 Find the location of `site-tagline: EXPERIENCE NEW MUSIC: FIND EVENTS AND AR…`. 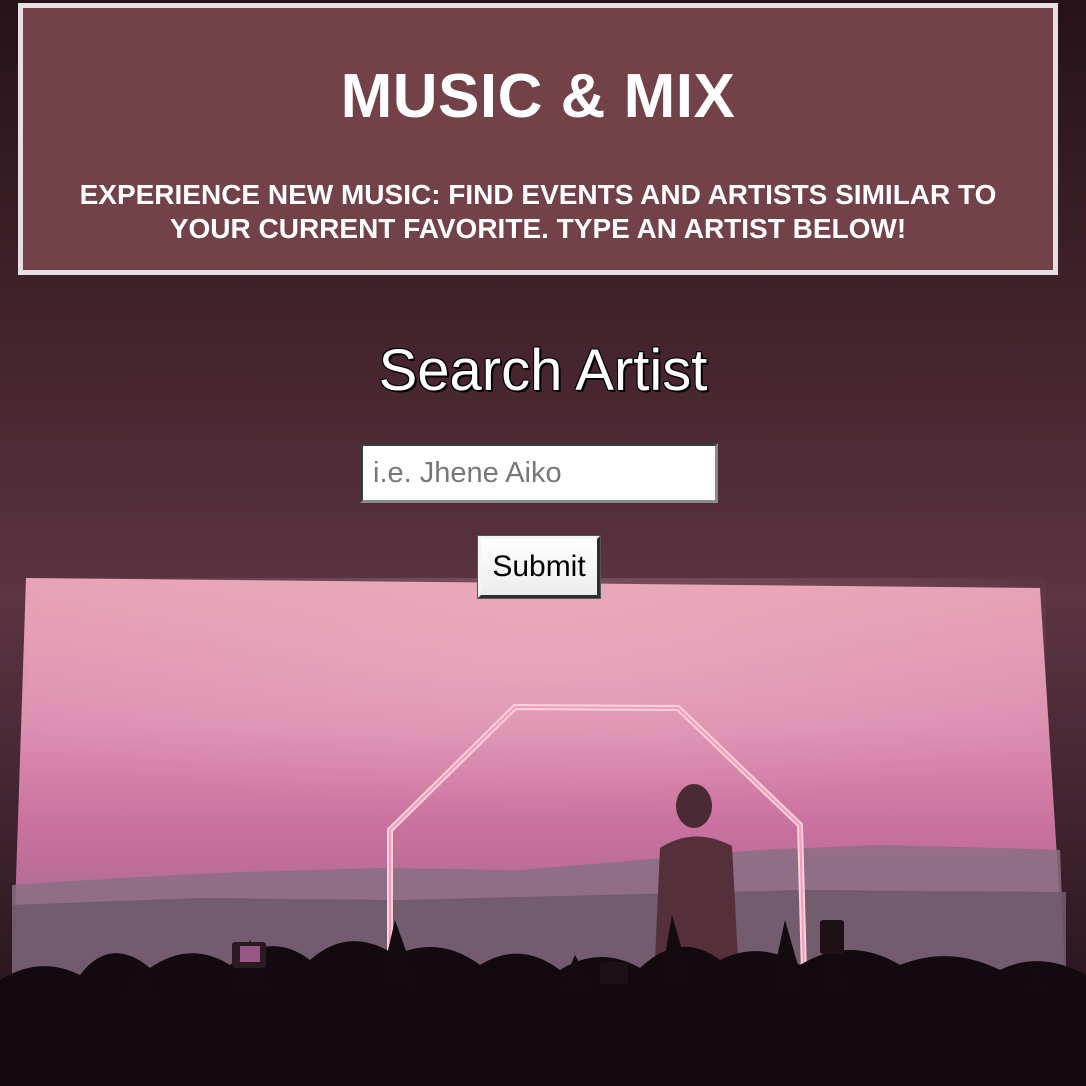

site-tagline: EXPERIENCE NEW MUSIC: FIND EVENTS AND AR… is located at coordinates (538, 211).